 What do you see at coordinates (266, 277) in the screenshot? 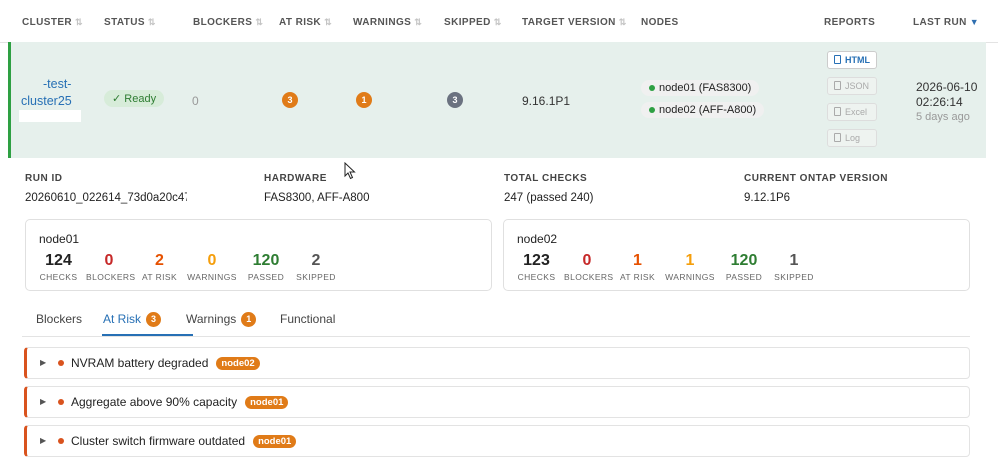
I see `stat-label: PASSED` at bounding box center [266, 277].